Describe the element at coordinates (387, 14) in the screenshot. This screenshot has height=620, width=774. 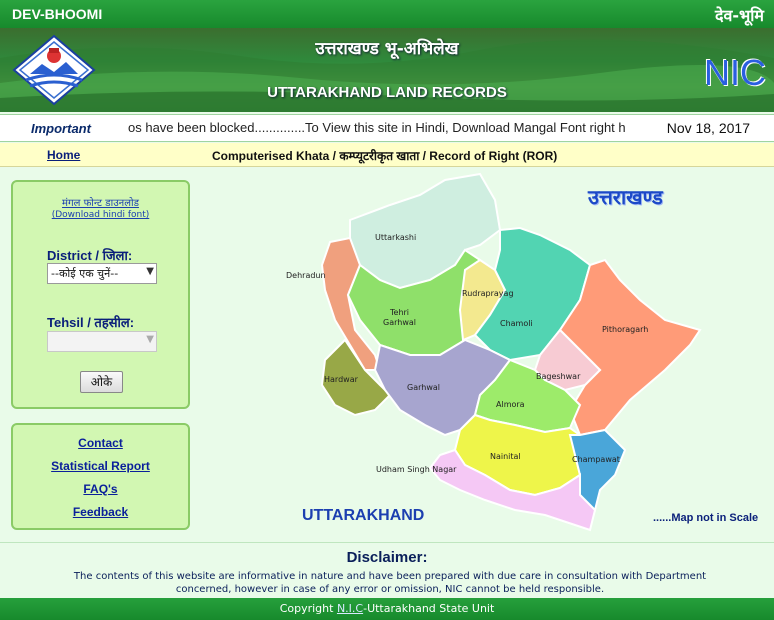
I see `top-bar: DEV-BHOOMI देव-भूमि` at that location.